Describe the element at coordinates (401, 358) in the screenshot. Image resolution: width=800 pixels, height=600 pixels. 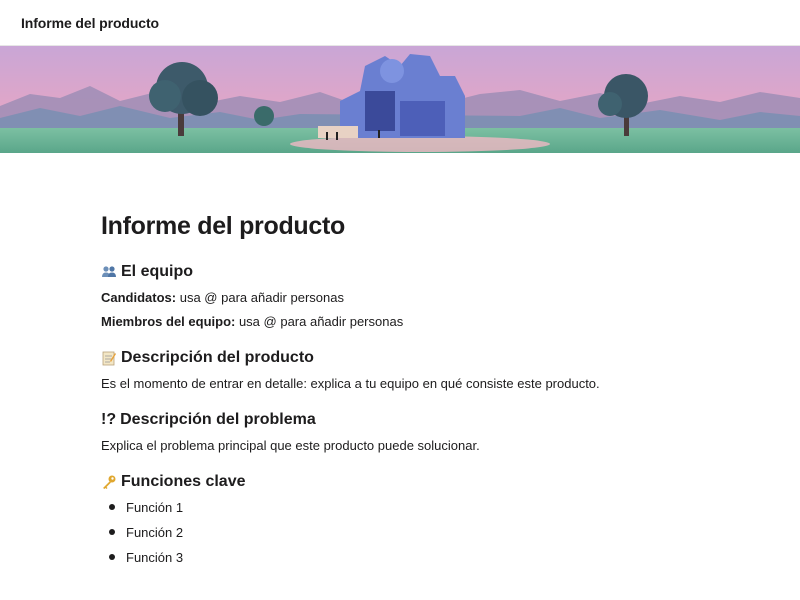
I see `product-heading: Descripción del producto` at that location.